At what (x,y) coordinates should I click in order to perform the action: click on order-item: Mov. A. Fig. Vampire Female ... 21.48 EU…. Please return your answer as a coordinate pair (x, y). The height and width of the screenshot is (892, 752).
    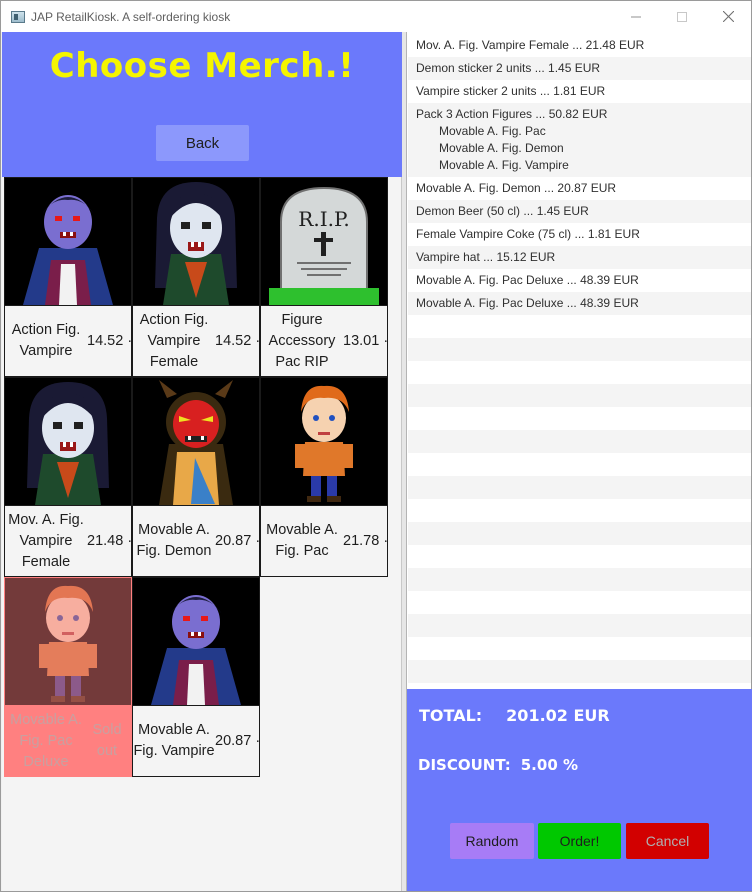
    Looking at the image, I should click on (579, 45).